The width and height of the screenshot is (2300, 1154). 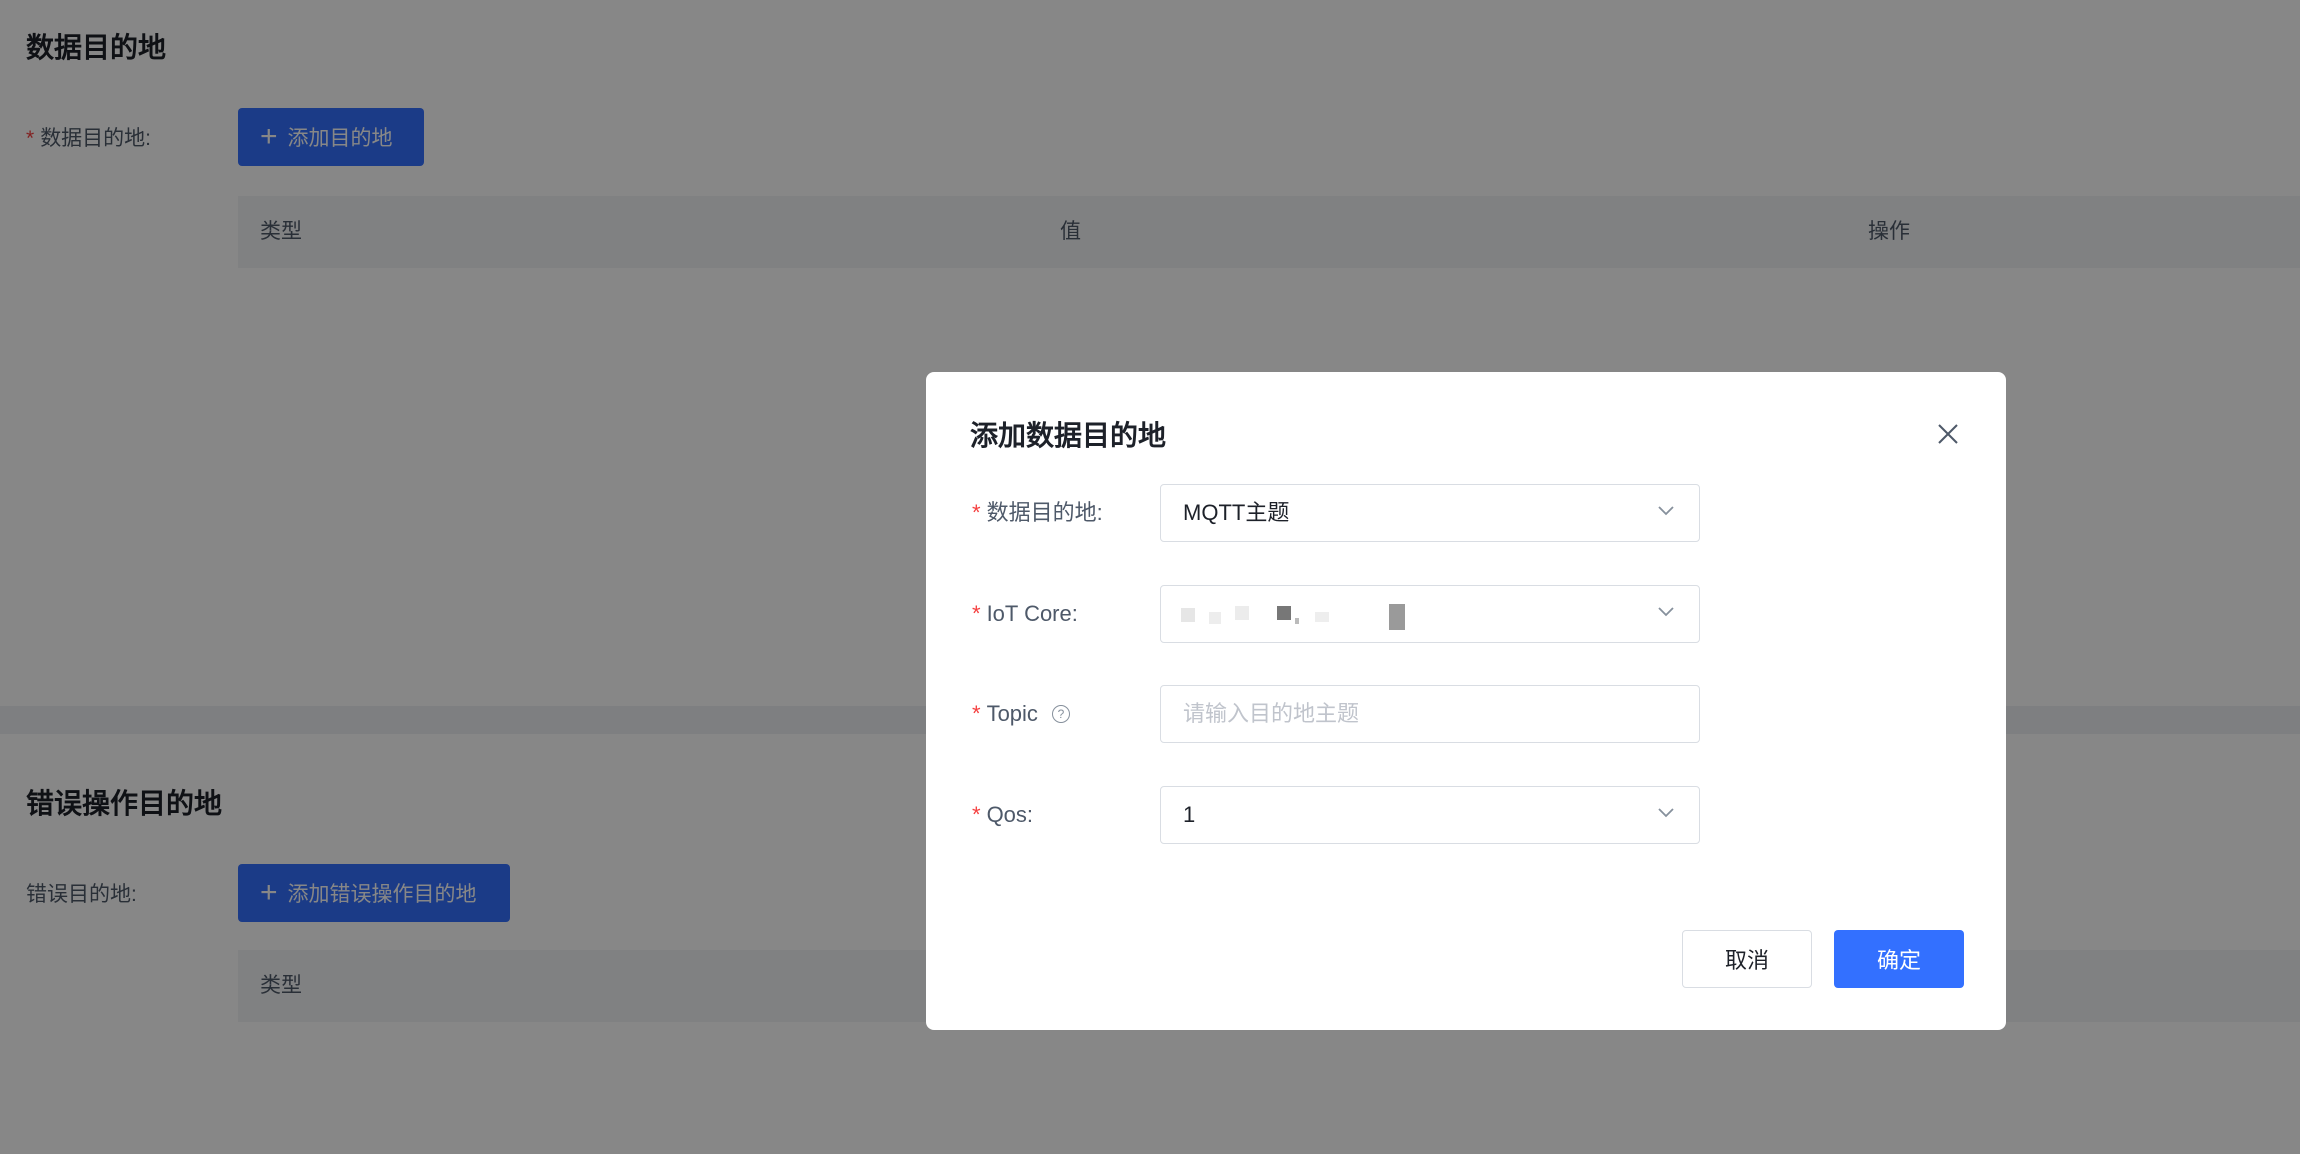 I want to click on qos-select: 1, so click(x=1430, y=815).